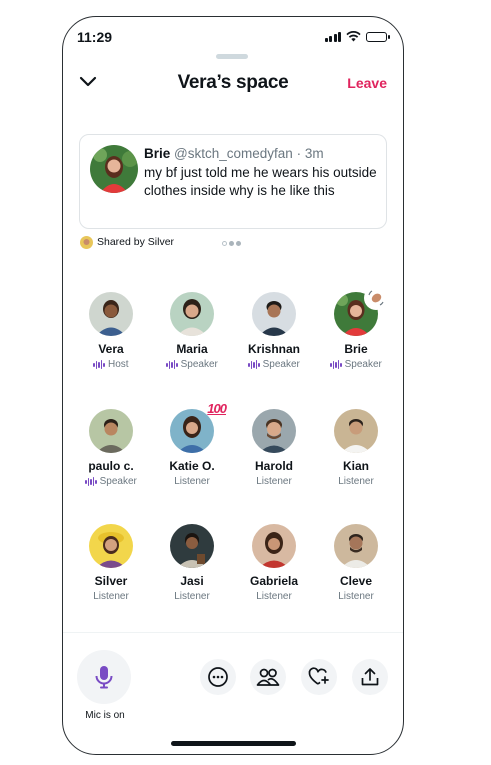 This screenshot has width=491, height=765. Describe the element at coordinates (273, 349) in the screenshot. I see `participant-name: Krishnan` at that location.